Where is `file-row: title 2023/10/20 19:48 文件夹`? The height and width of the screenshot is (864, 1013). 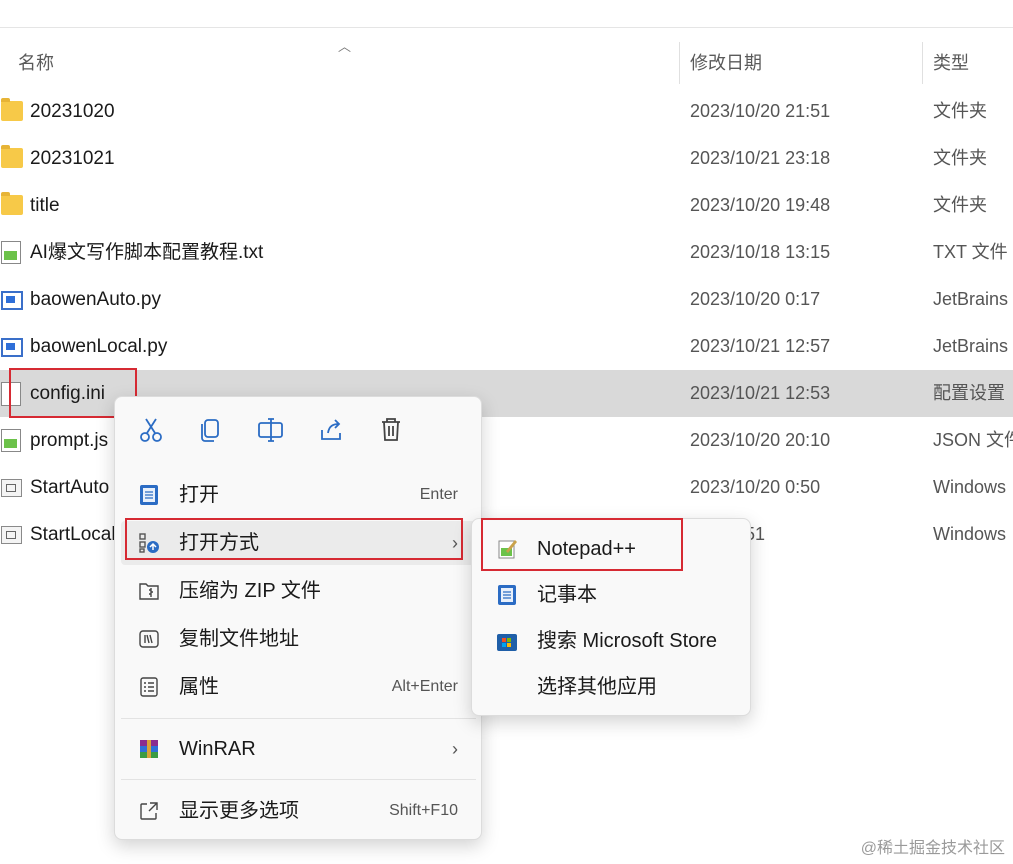 file-row: title 2023/10/20 19:48 文件夹 is located at coordinates (506, 205).